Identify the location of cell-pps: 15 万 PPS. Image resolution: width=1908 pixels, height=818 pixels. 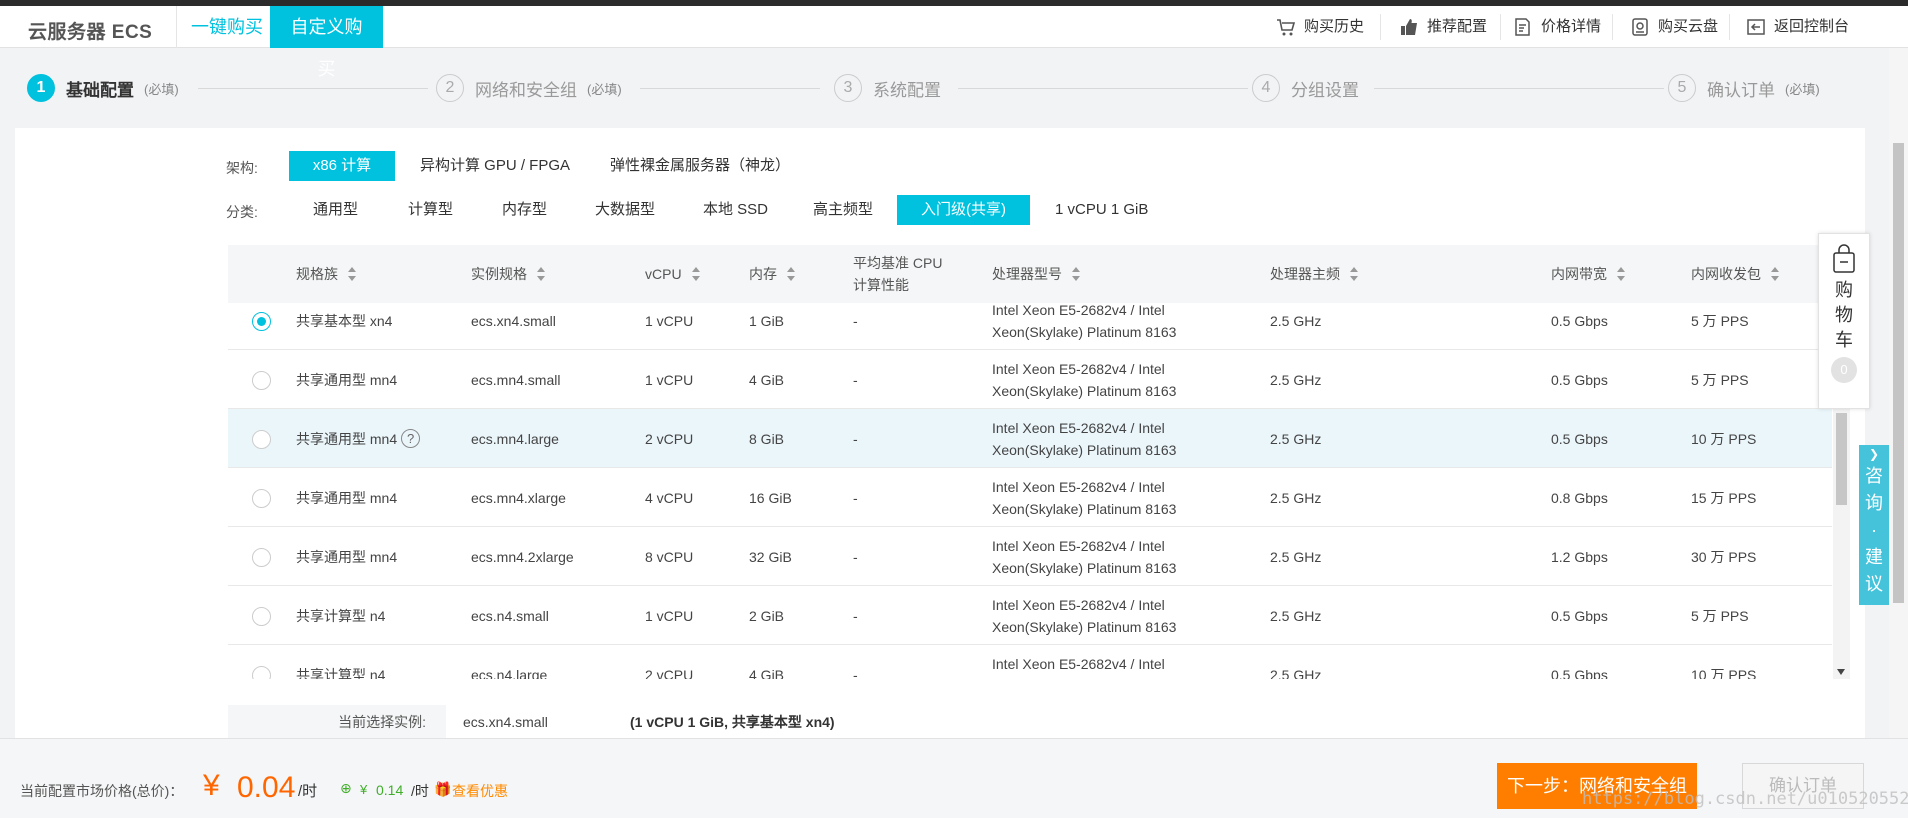
(1723, 497).